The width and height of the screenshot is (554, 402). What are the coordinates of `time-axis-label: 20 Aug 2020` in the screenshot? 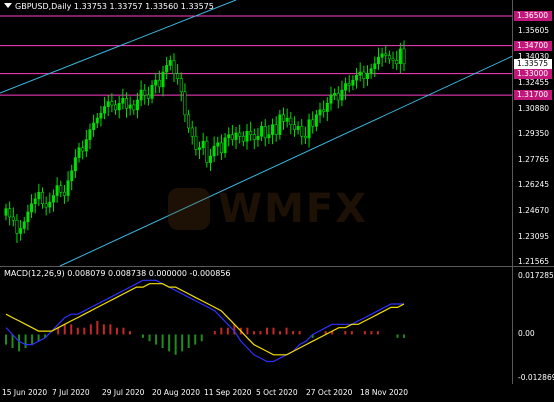 It's located at (176, 392).